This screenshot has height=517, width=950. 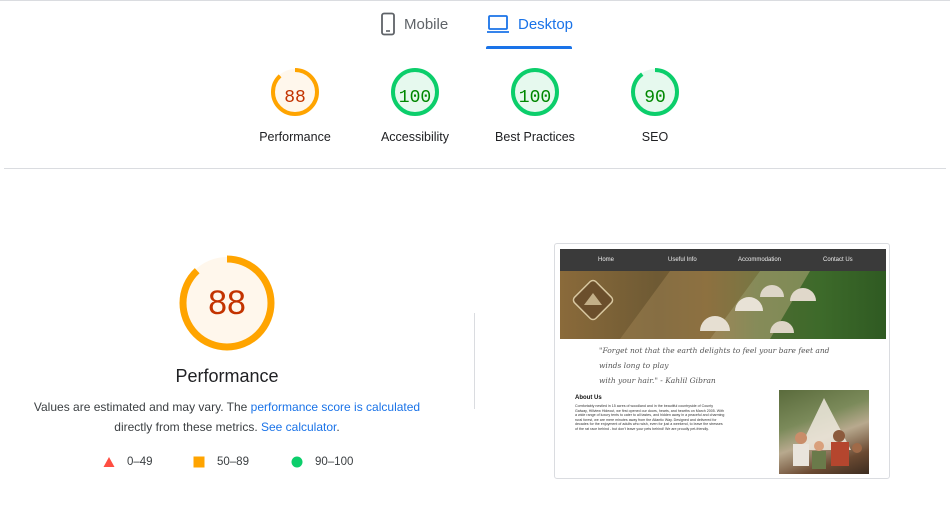 What do you see at coordinates (498, 26) in the screenshot?
I see `laptop-icon` at bounding box center [498, 26].